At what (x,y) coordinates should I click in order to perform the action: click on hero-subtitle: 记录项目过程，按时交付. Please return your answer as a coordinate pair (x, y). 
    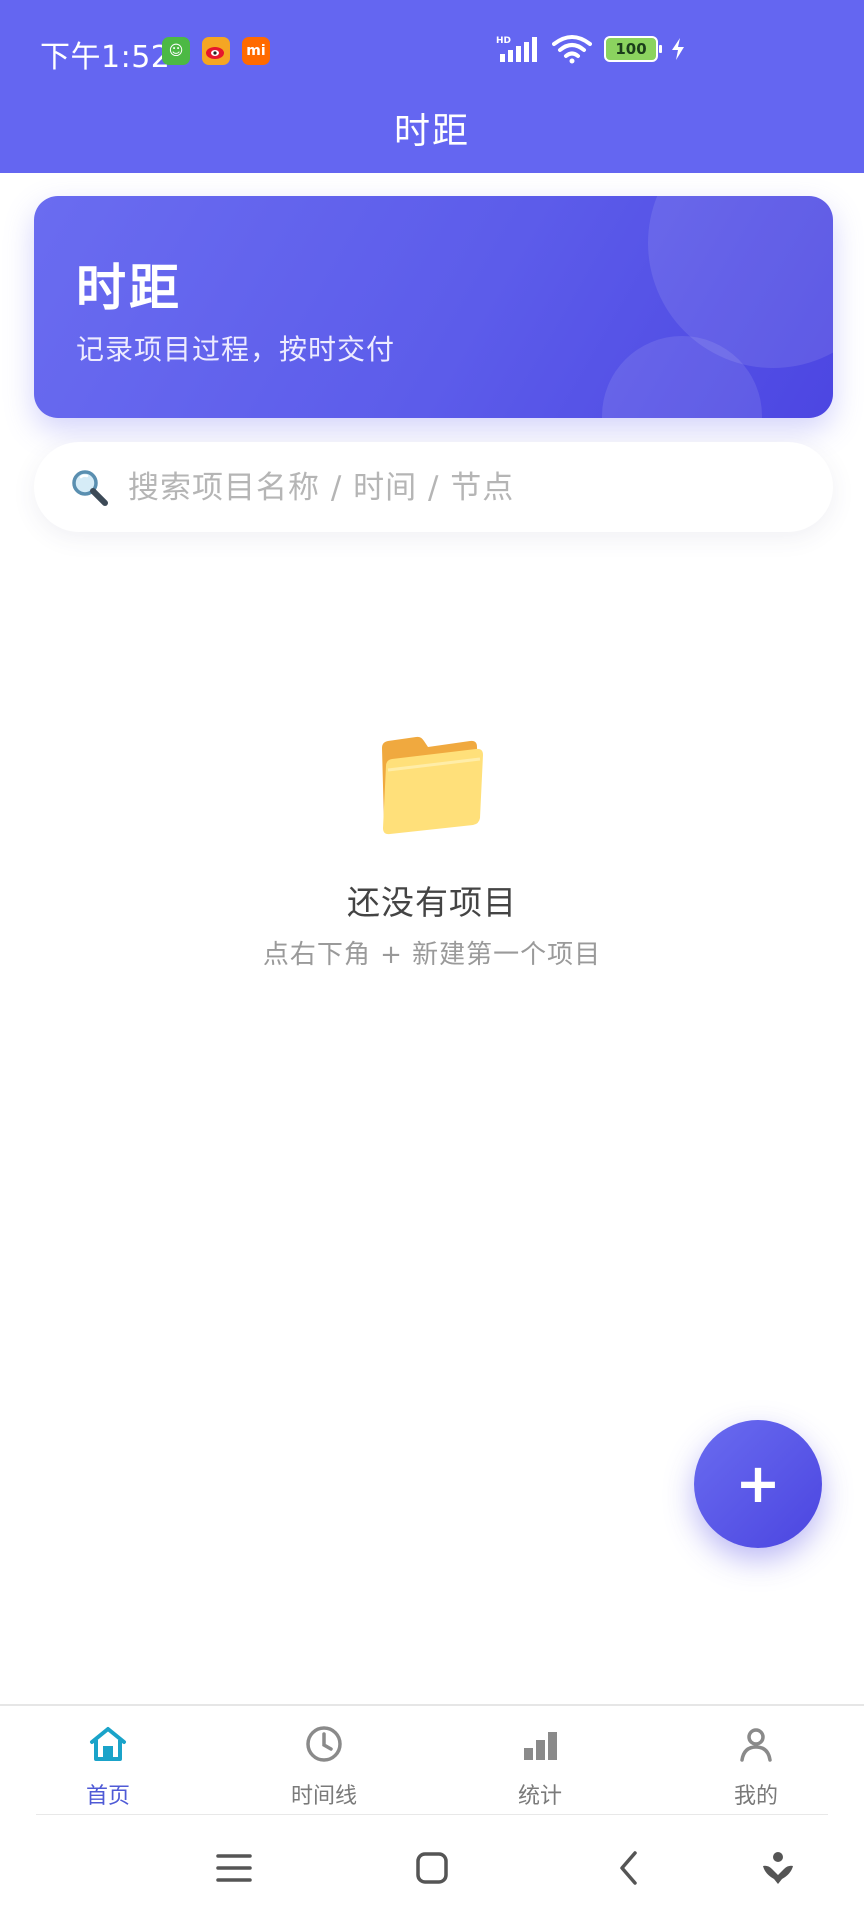
    Looking at the image, I should click on (236, 349).